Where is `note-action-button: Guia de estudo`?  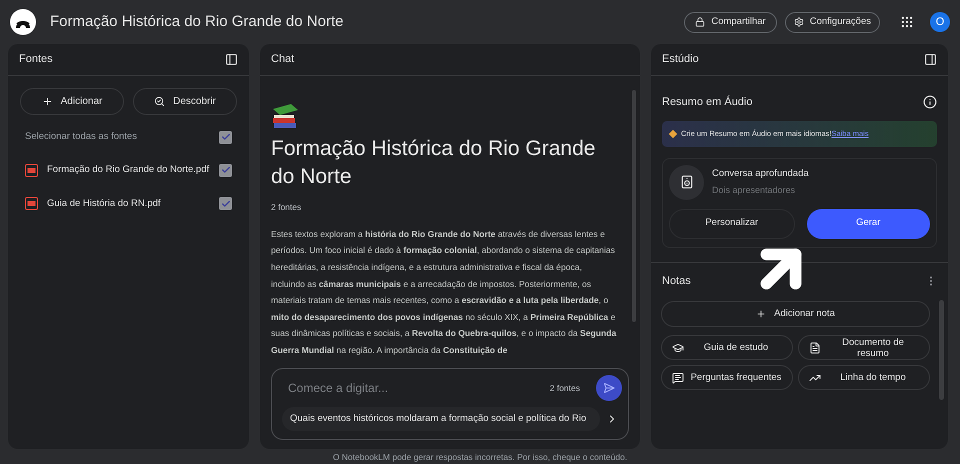 note-action-button: Guia de estudo is located at coordinates (727, 347).